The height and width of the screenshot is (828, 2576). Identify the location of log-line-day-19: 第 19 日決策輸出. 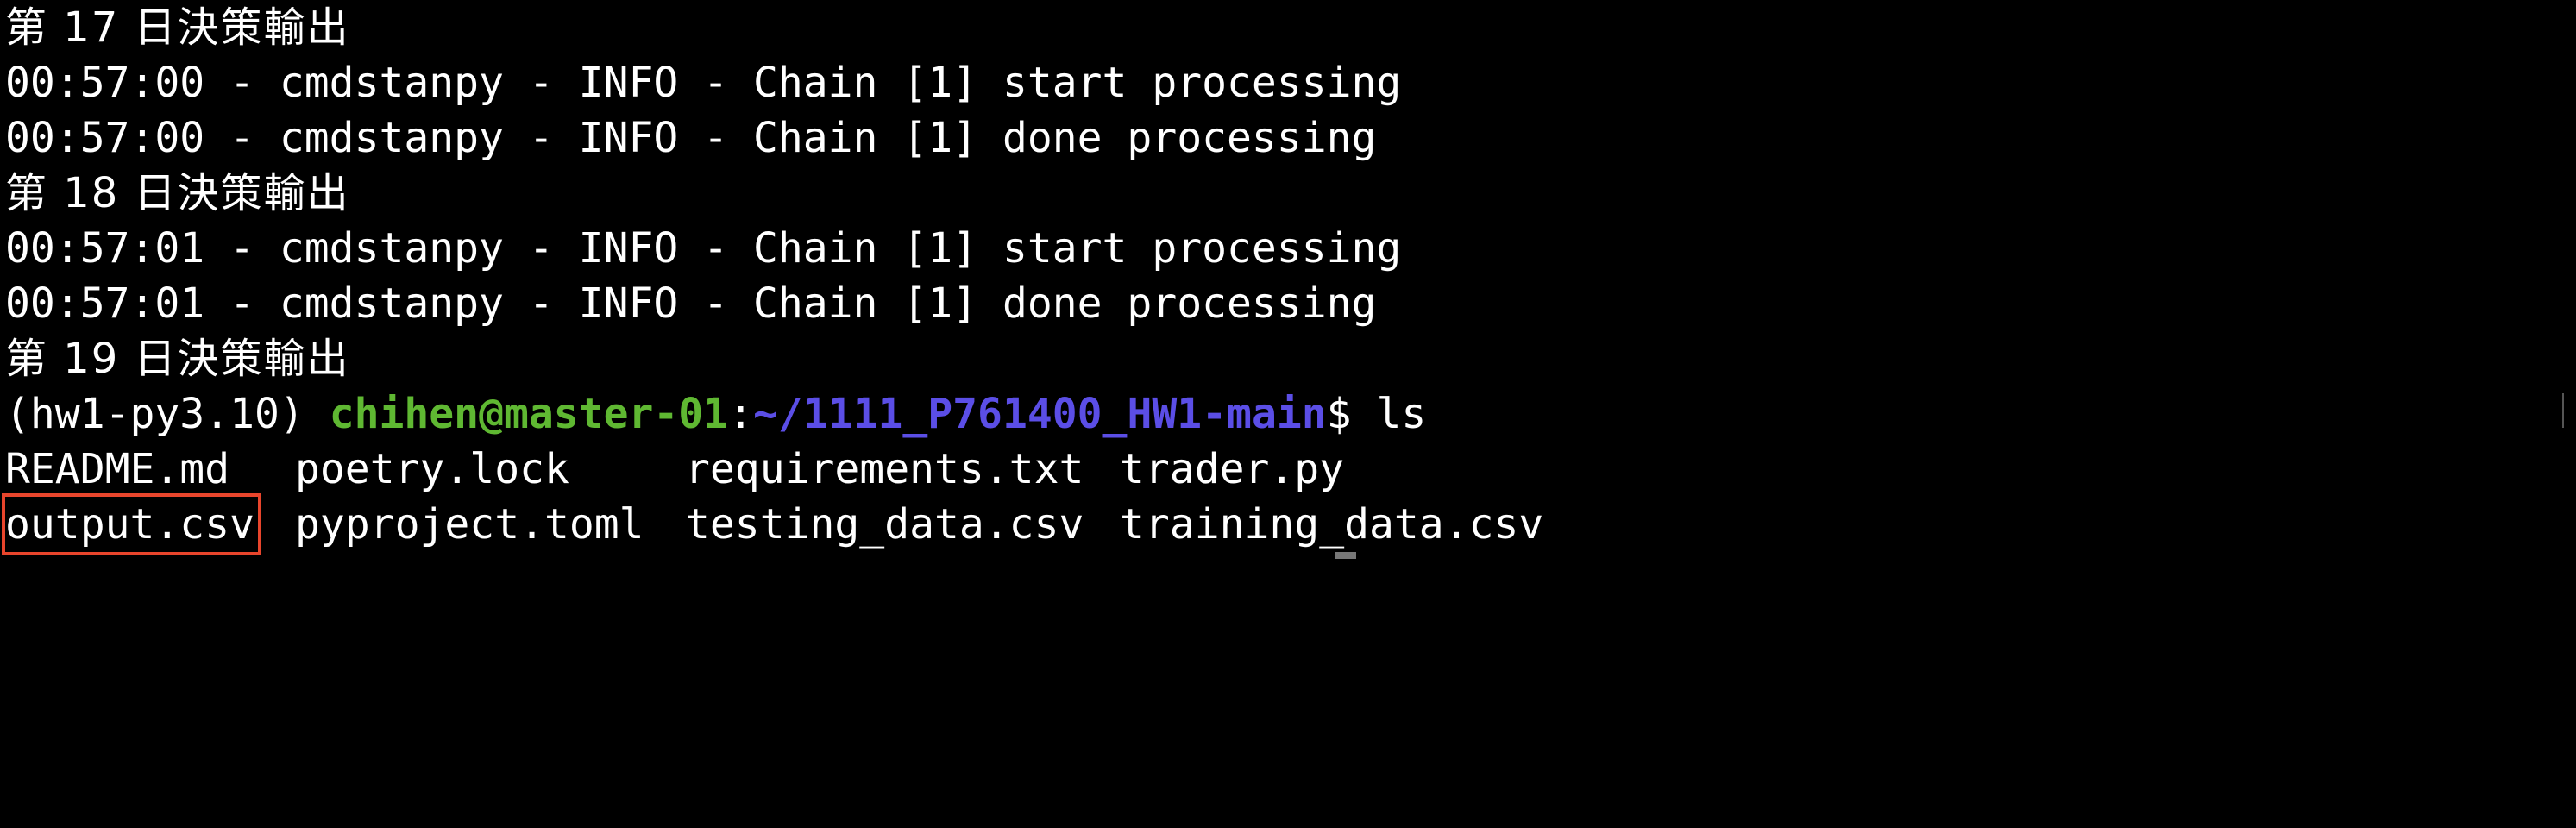
(177, 359).